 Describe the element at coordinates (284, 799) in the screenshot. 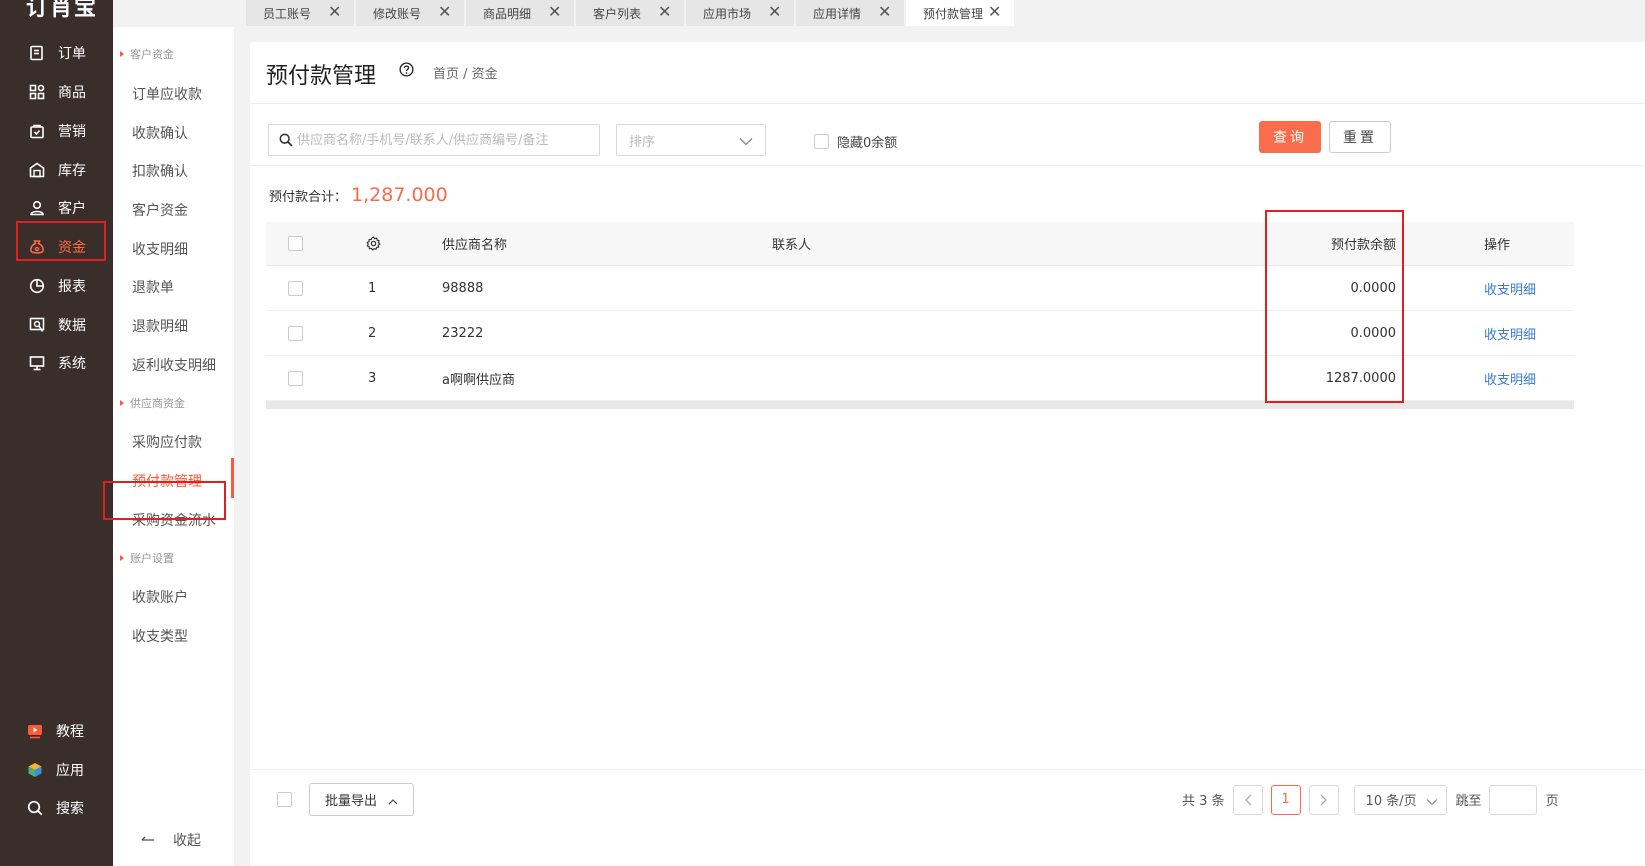

I see `footer-select-all-checkbox` at that location.